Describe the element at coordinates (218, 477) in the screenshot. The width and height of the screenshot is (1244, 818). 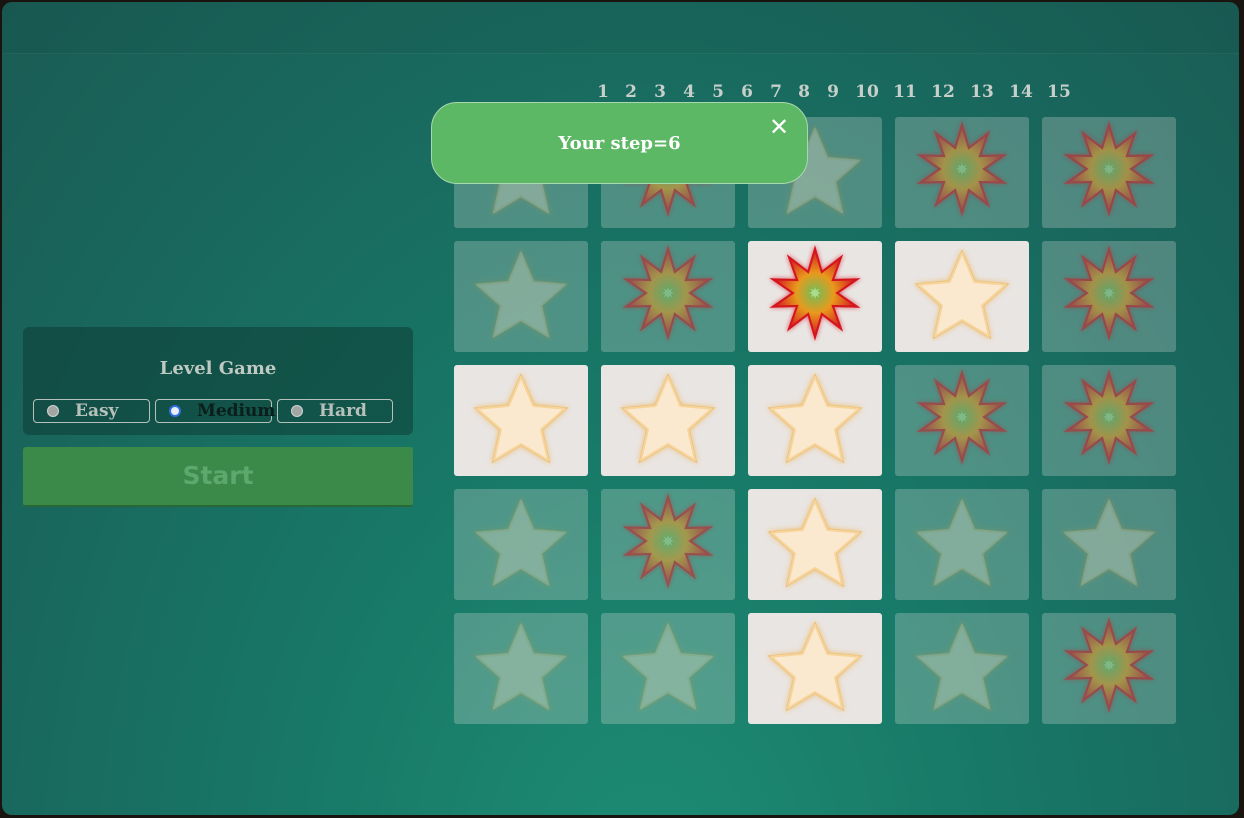
I see `start-button: Start` at that location.